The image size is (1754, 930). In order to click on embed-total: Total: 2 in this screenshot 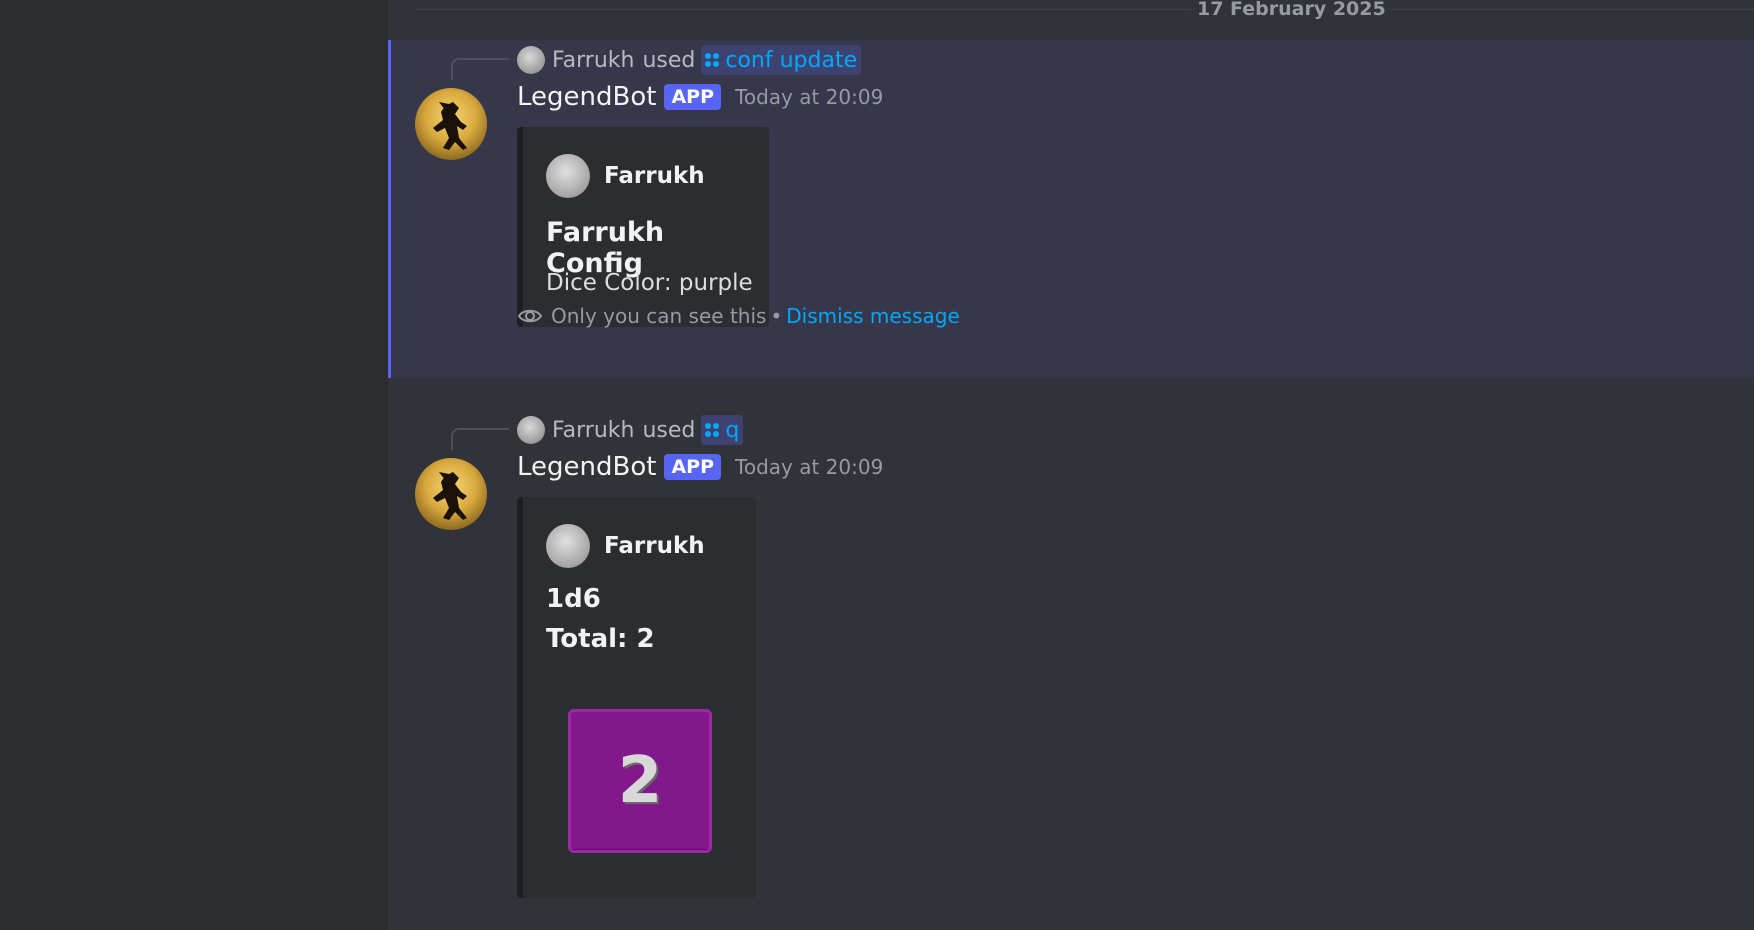, I will do `click(600, 639)`.